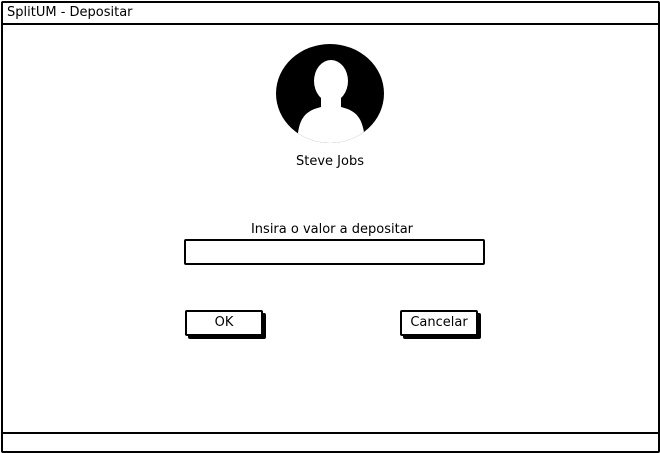 Image resolution: width=660 pixels, height=453 pixels. I want to click on title-bar: SplitUM - Depositar, so click(330, 14).